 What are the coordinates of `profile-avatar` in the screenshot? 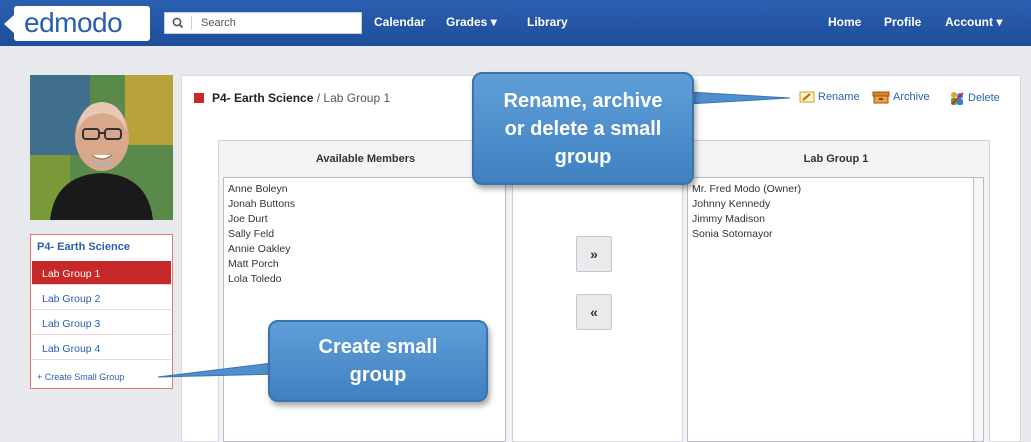 It's located at (101, 147).